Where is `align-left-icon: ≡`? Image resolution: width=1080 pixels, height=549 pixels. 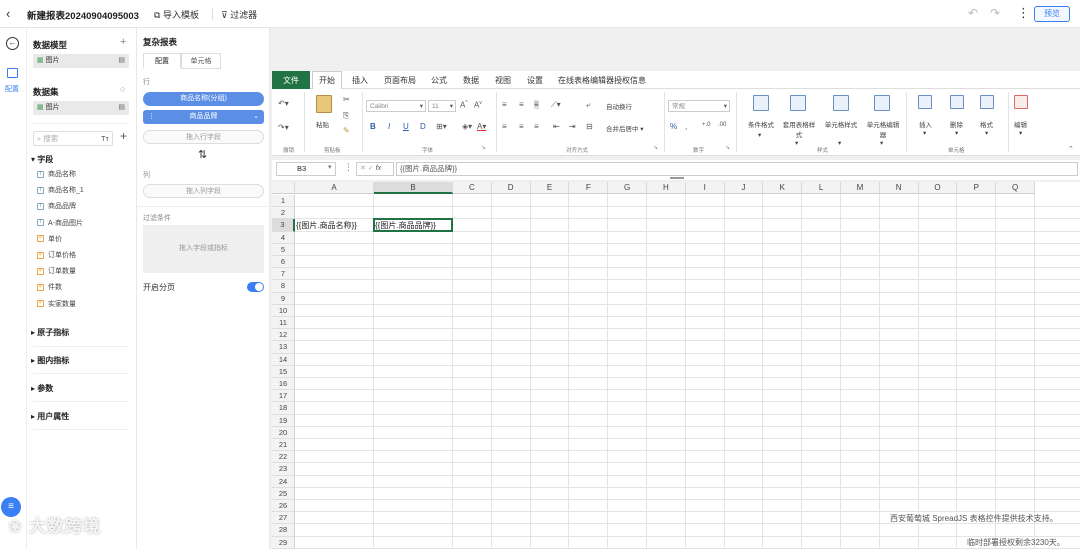
align-left-icon: ≡ is located at coordinates (504, 126).